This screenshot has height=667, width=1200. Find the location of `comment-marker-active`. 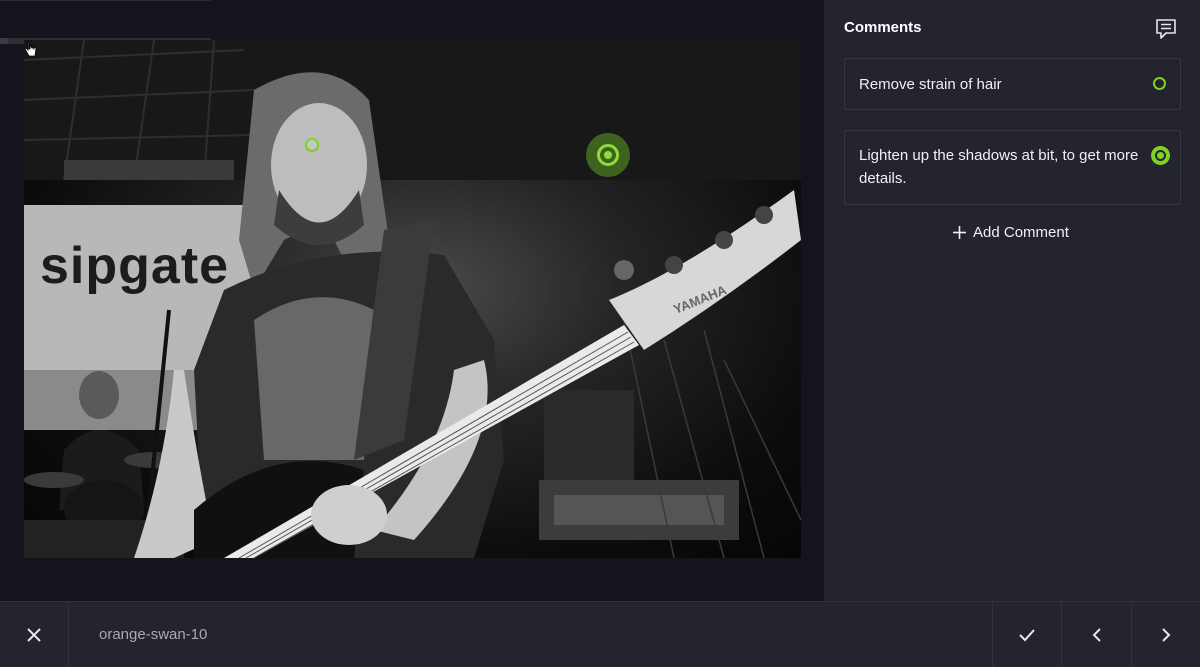

comment-marker-active is located at coordinates (608, 155).